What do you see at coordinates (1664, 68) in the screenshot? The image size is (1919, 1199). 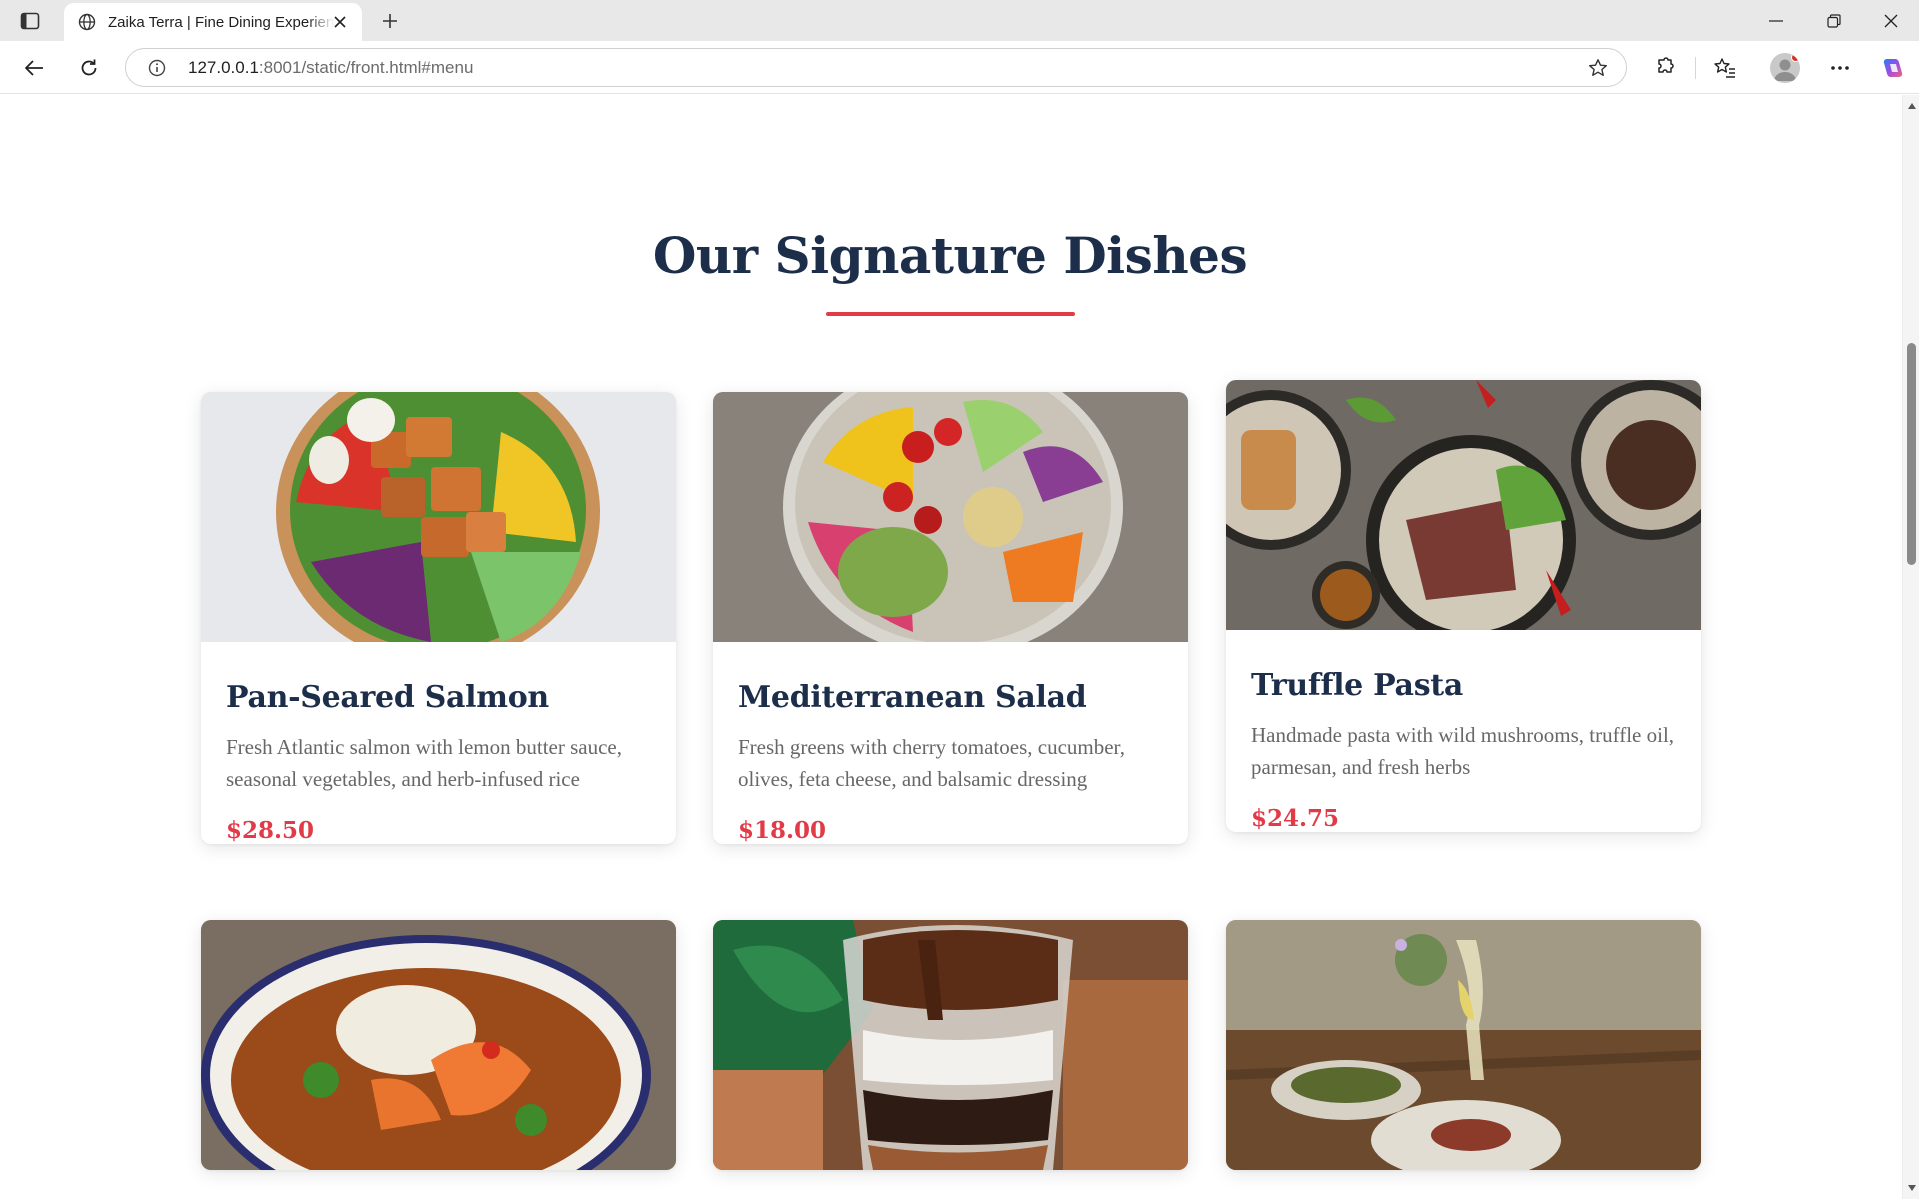 I see `extensions-icon` at bounding box center [1664, 68].